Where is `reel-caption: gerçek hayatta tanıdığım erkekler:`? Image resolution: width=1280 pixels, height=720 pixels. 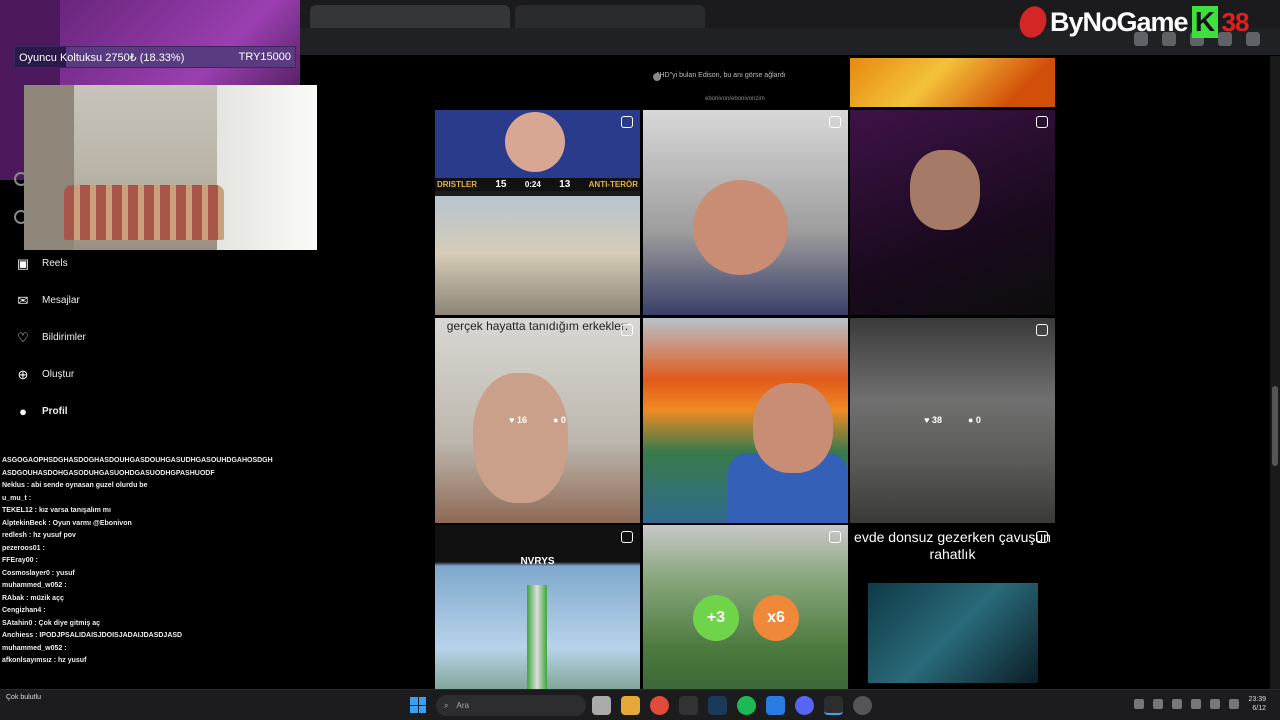 reel-caption: gerçek hayatta tanıdığım erkekler: is located at coordinates (537, 326).